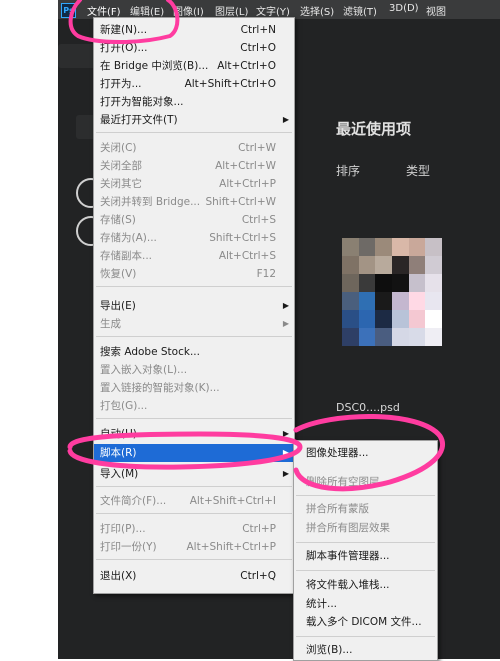  Describe the element at coordinates (194, 474) in the screenshot. I see `menu-item-import: 导入(M) ▶` at that location.